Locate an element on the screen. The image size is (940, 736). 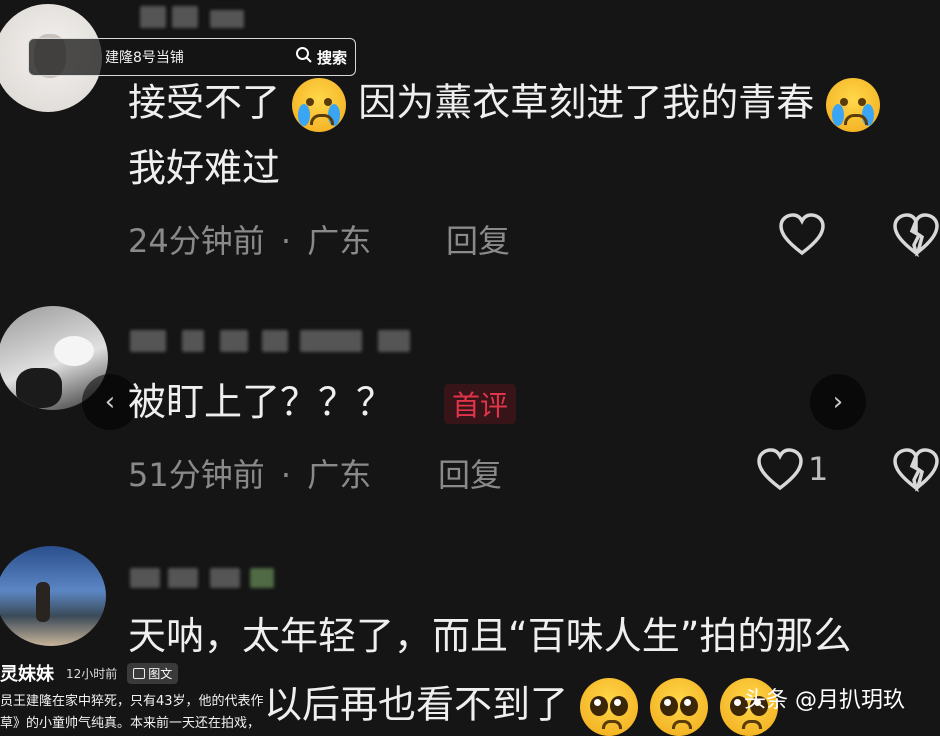
post-time: 12小时前 is located at coordinates (92, 673).